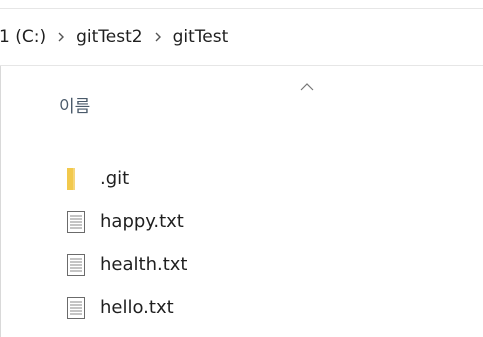  I want to click on breadcrumb-gittest: gitTest, so click(201, 37).